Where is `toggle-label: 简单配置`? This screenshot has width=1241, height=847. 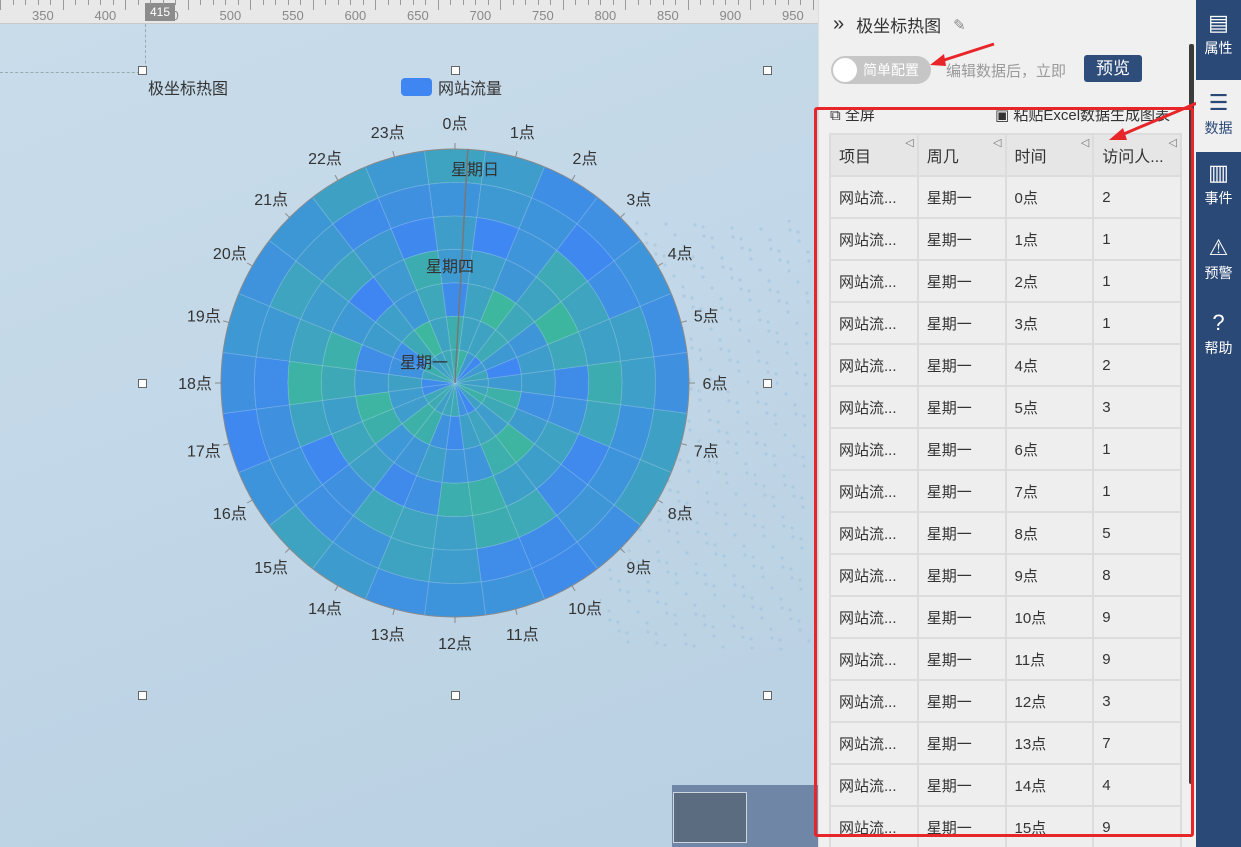 toggle-label: 简单配置 is located at coordinates (891, 70).